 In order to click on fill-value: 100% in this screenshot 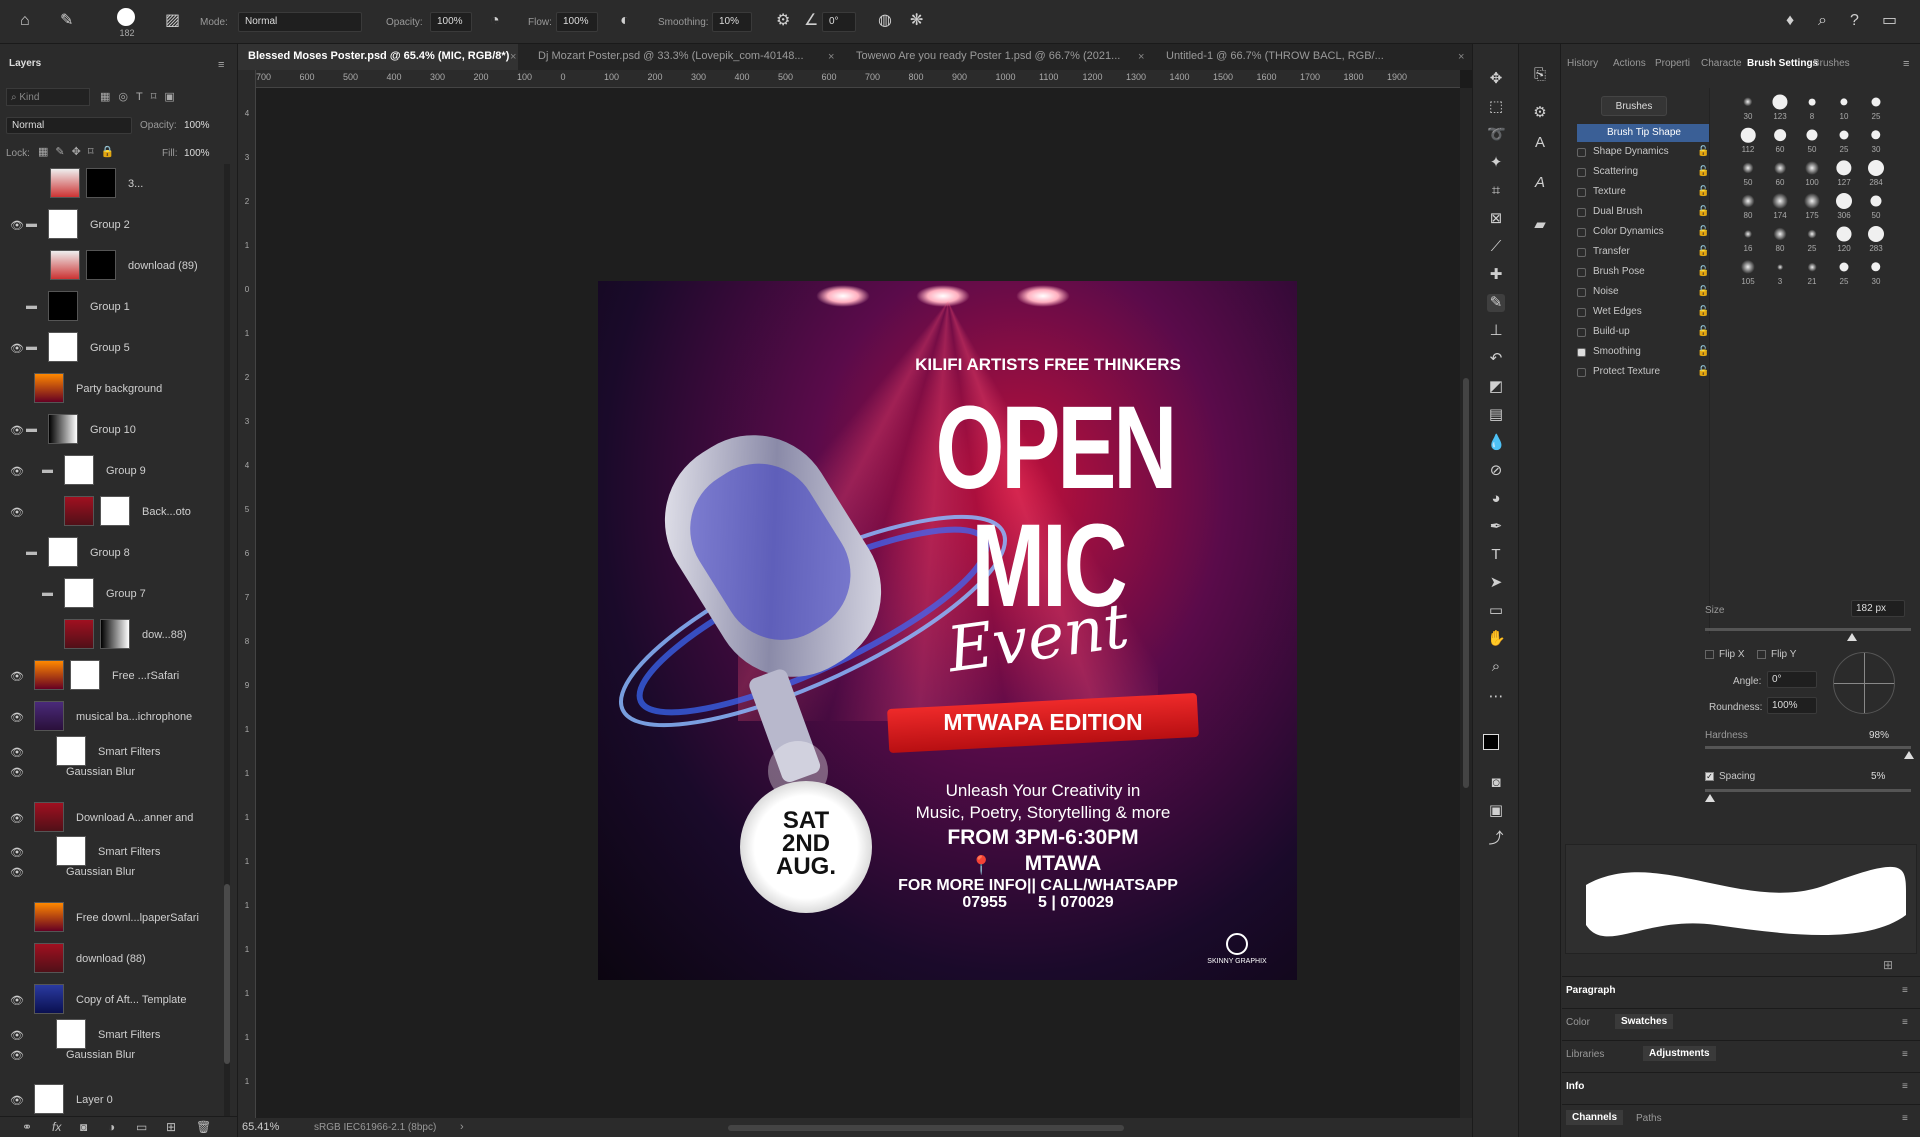, I will do `click(197, 153)`.